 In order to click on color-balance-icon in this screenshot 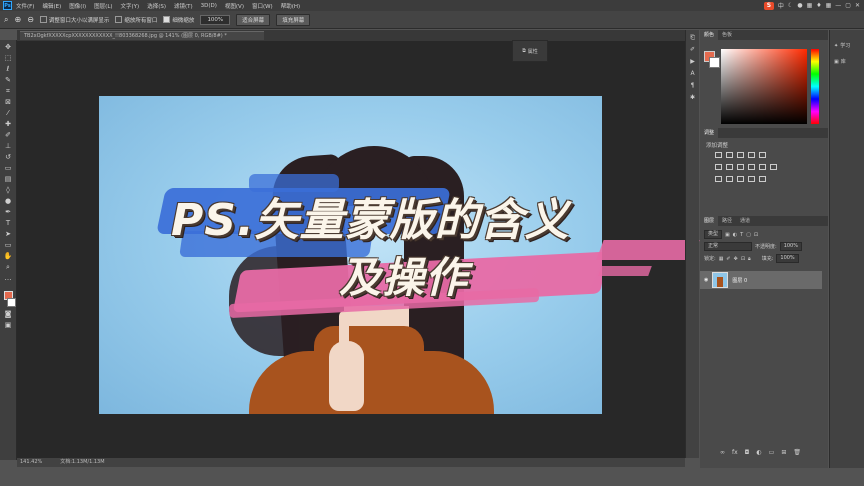, I will do `click(729, 167)`.